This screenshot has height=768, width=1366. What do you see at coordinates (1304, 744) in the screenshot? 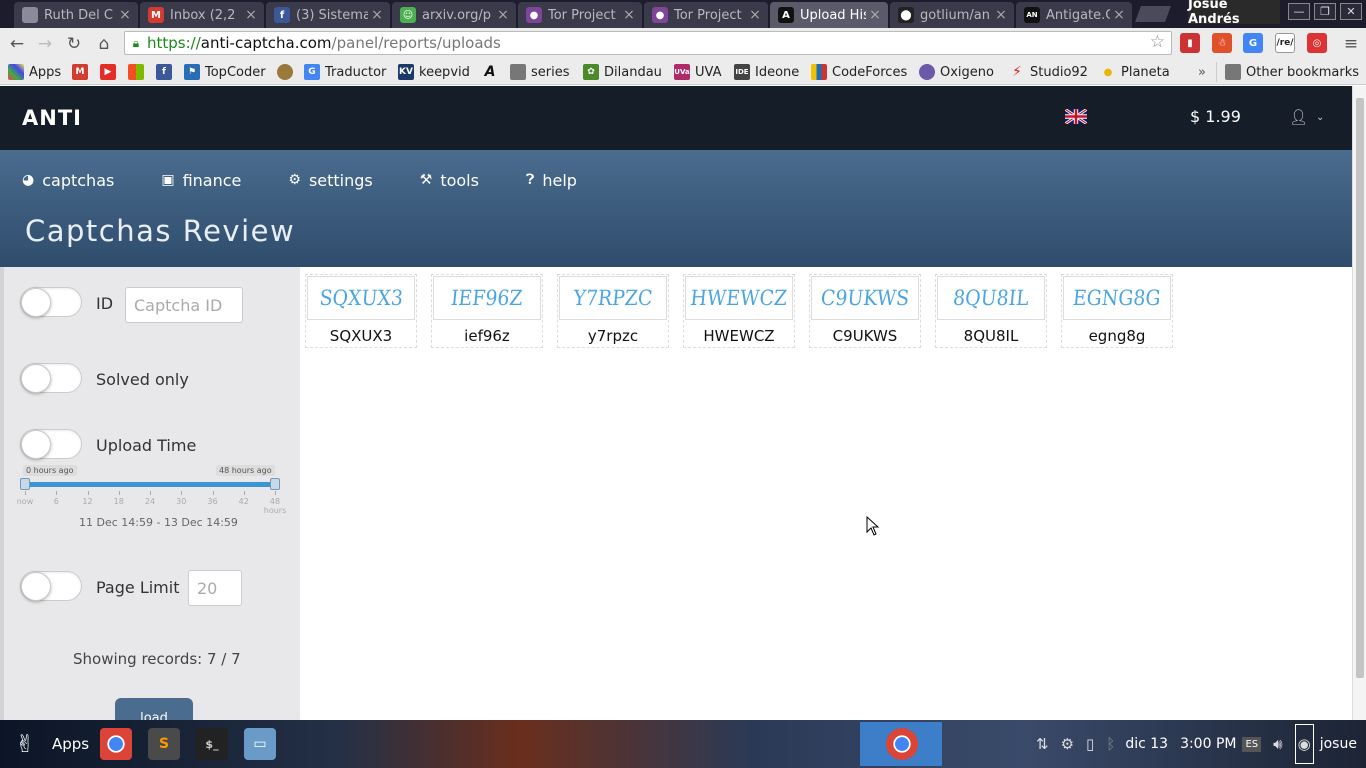
I see `chrome-tray-icon: ◉` at bounding box center [1304, 744].